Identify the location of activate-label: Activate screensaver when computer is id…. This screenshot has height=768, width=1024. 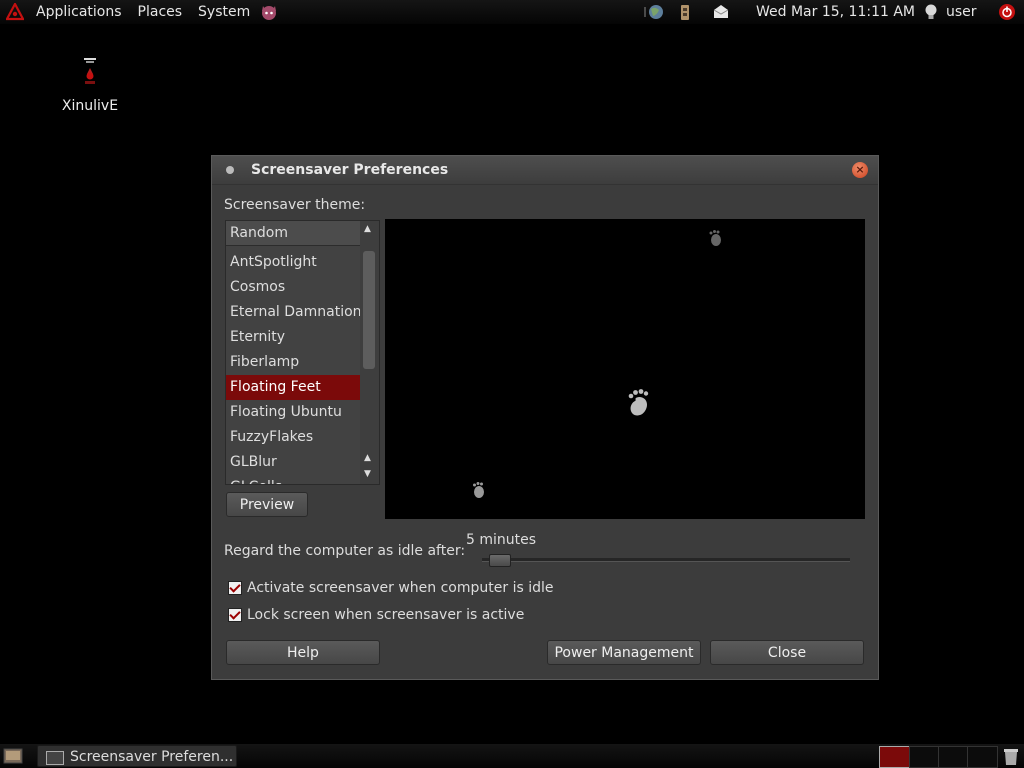
(400, 588).